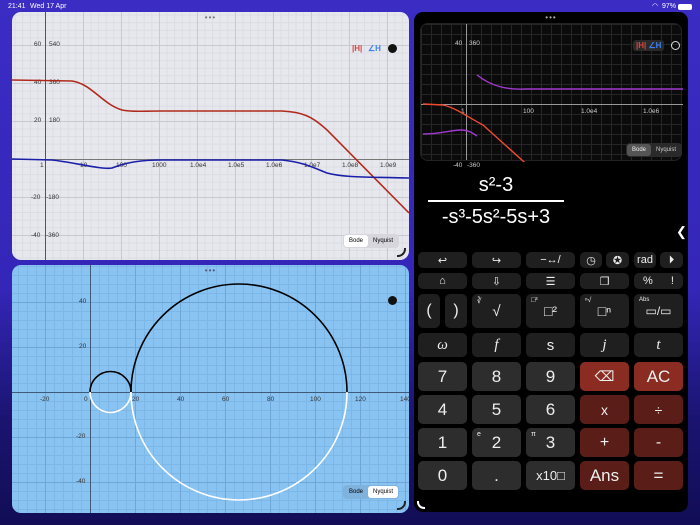  I want to click on digit-3: π3, so click(550, 442).